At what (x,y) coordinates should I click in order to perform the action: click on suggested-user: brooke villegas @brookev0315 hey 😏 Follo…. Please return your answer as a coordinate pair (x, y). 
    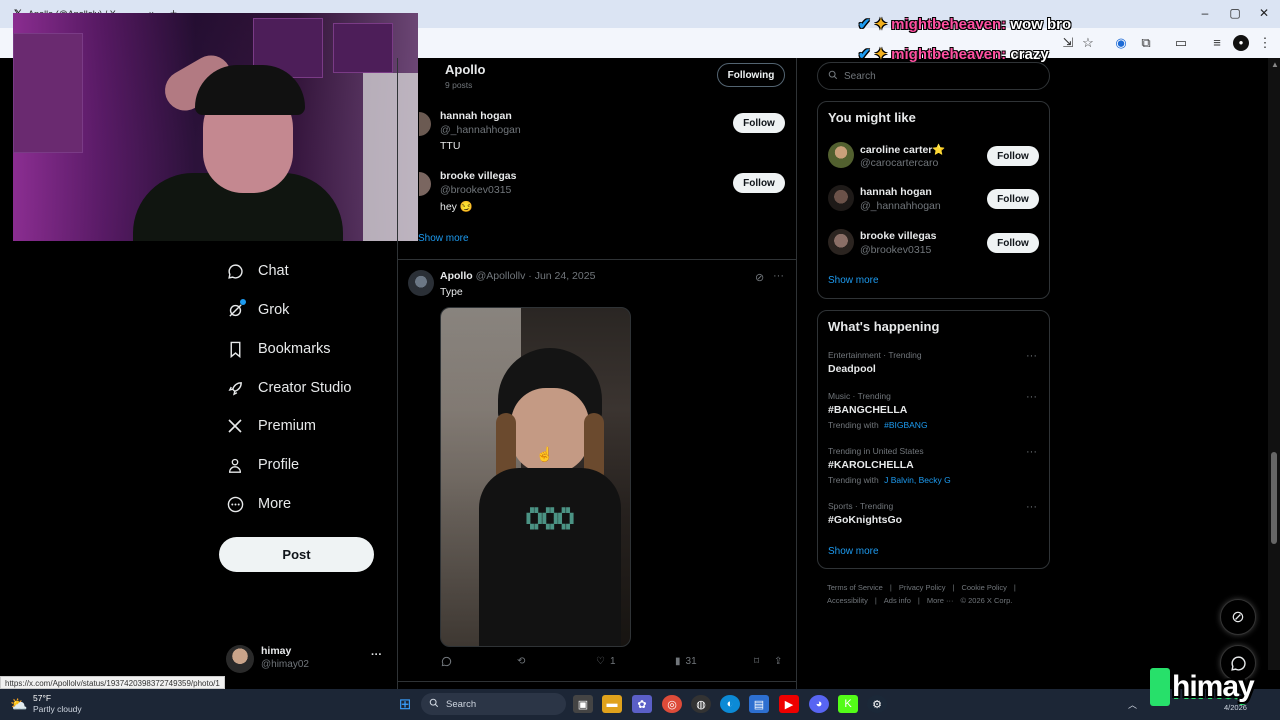
    Looking at the image, I should click on (612, 192).